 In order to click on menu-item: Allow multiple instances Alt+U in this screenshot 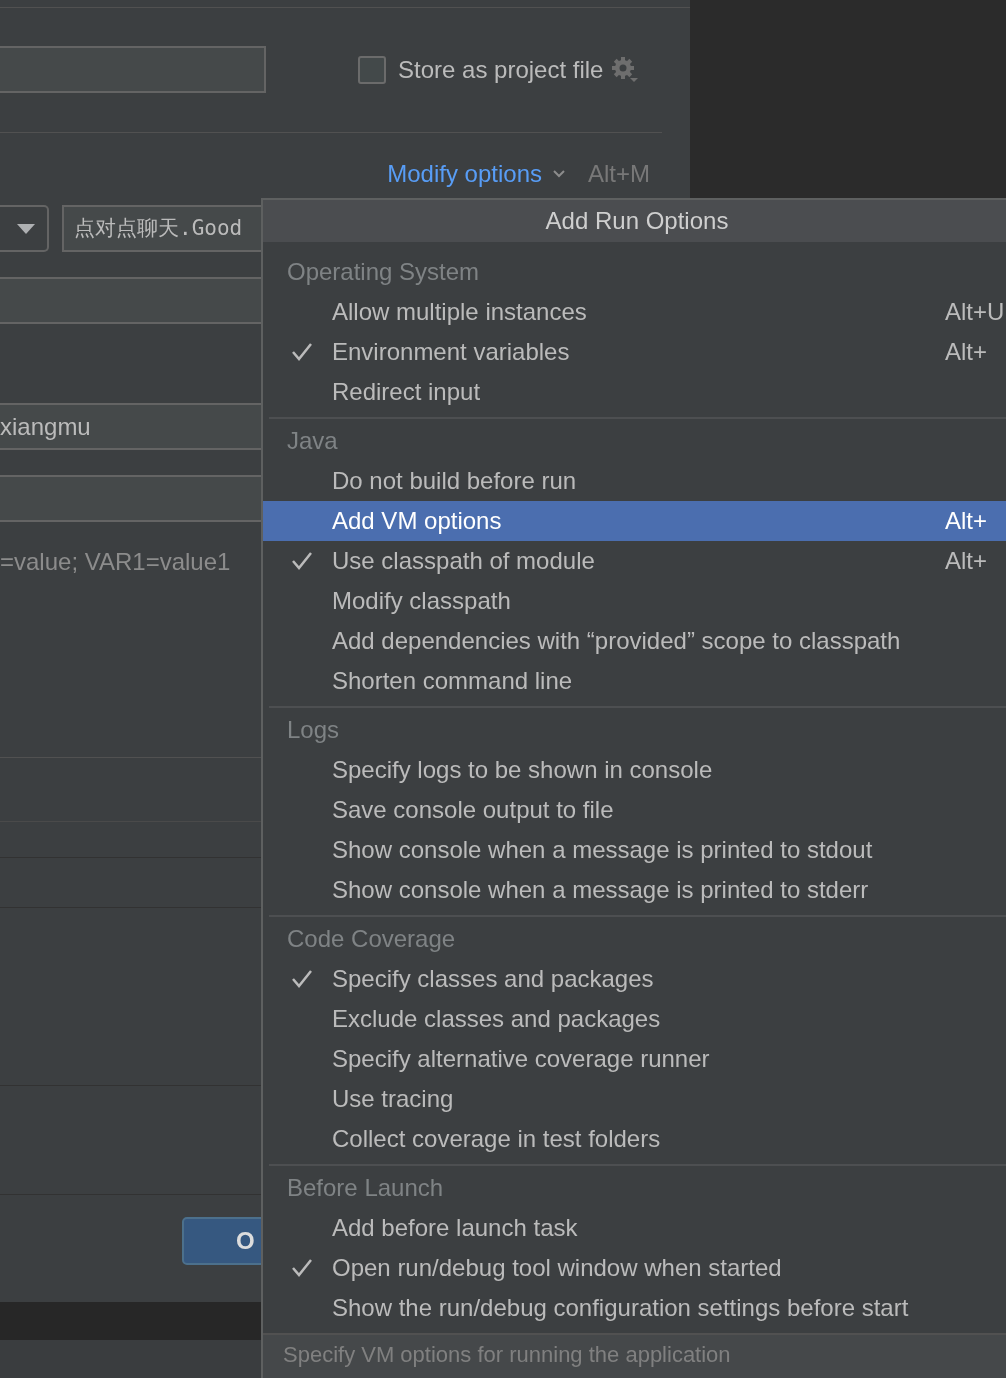, I will do `click(634, 312)`.